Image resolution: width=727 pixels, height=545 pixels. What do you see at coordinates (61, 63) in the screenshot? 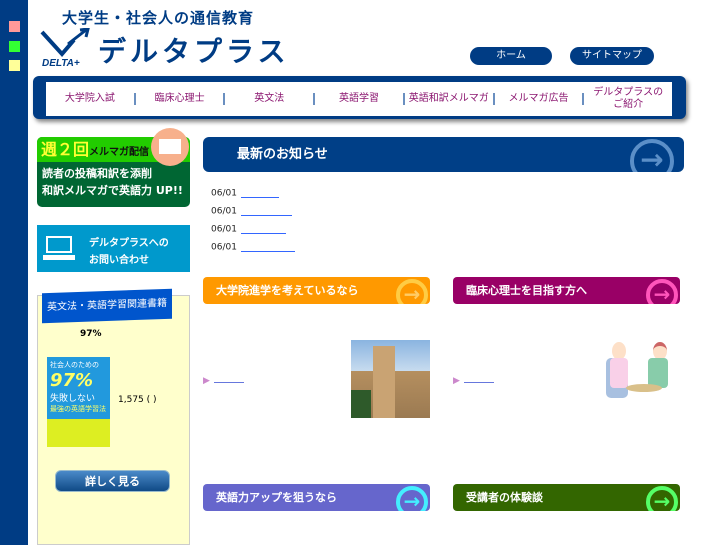
I see `svg-text: DELTA+` at bounding box center [61, 63].